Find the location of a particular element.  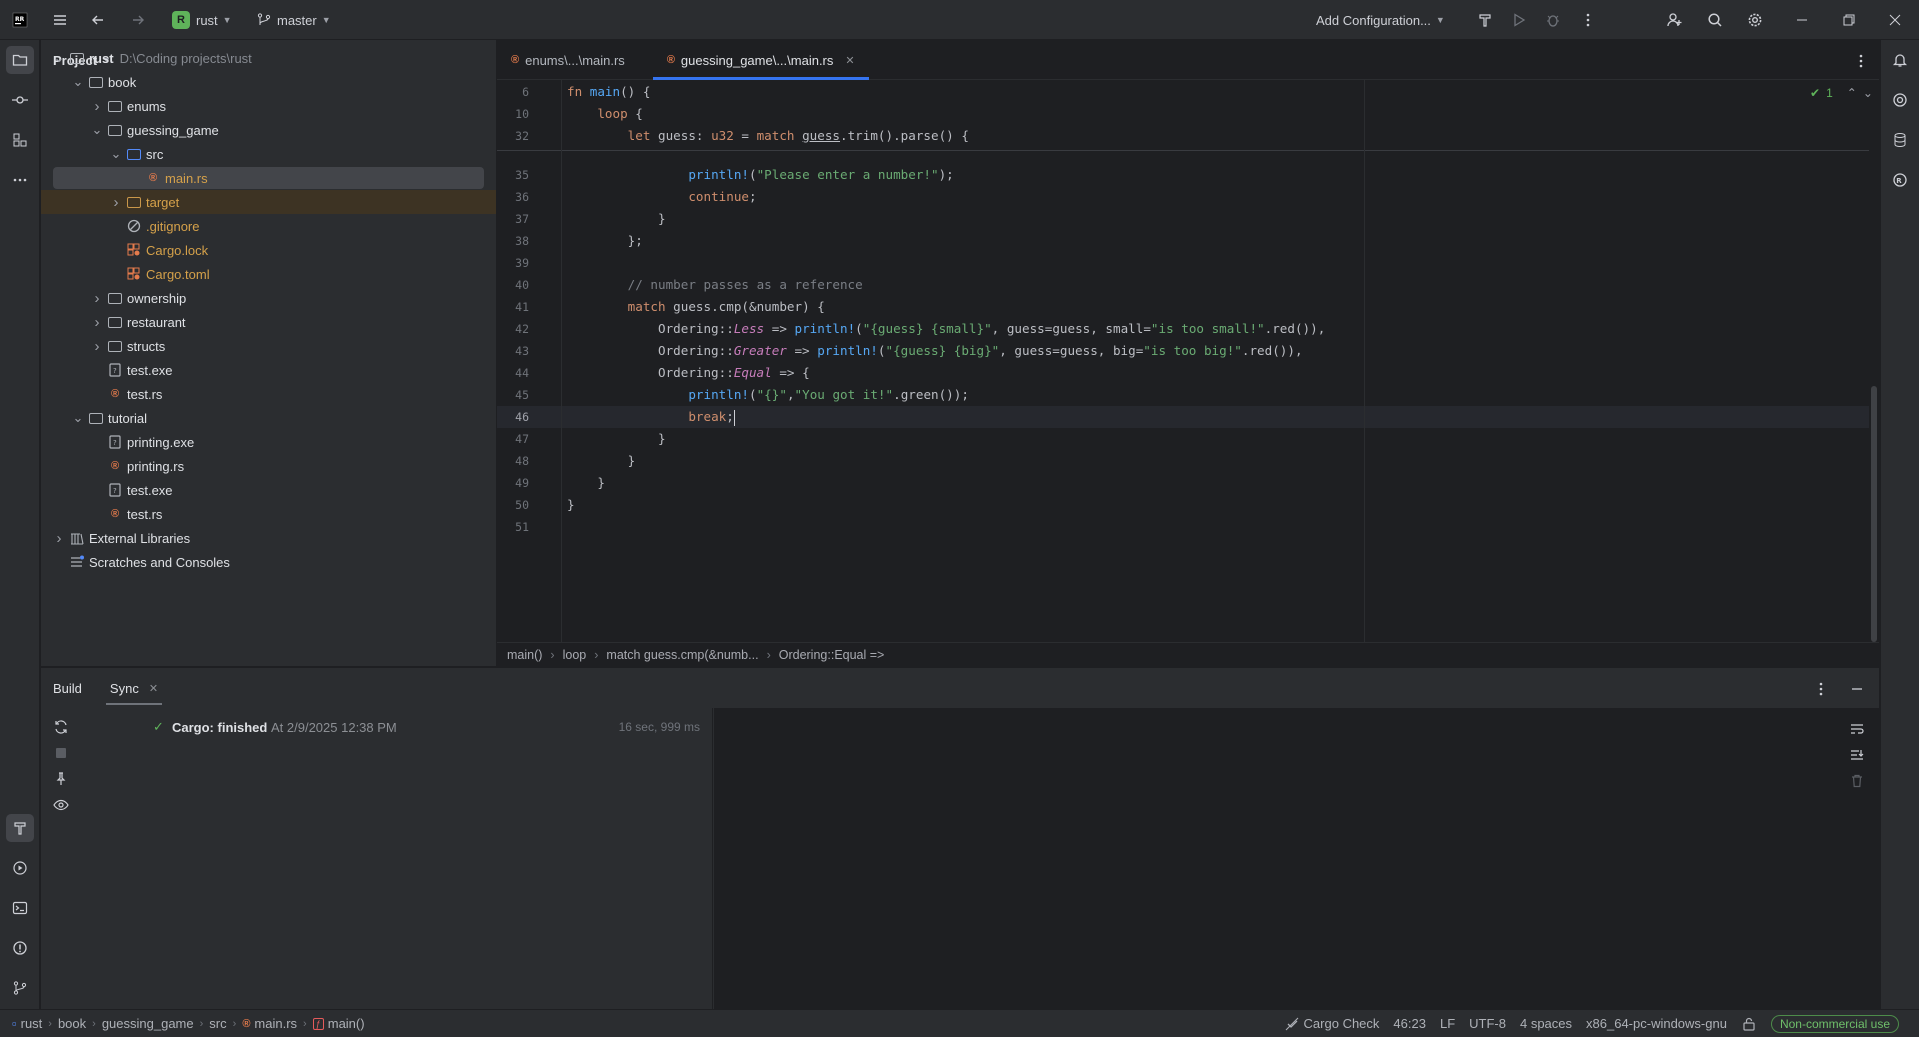

code-line: 40 // number passes as a reference is located at coordinates (1183, 285).